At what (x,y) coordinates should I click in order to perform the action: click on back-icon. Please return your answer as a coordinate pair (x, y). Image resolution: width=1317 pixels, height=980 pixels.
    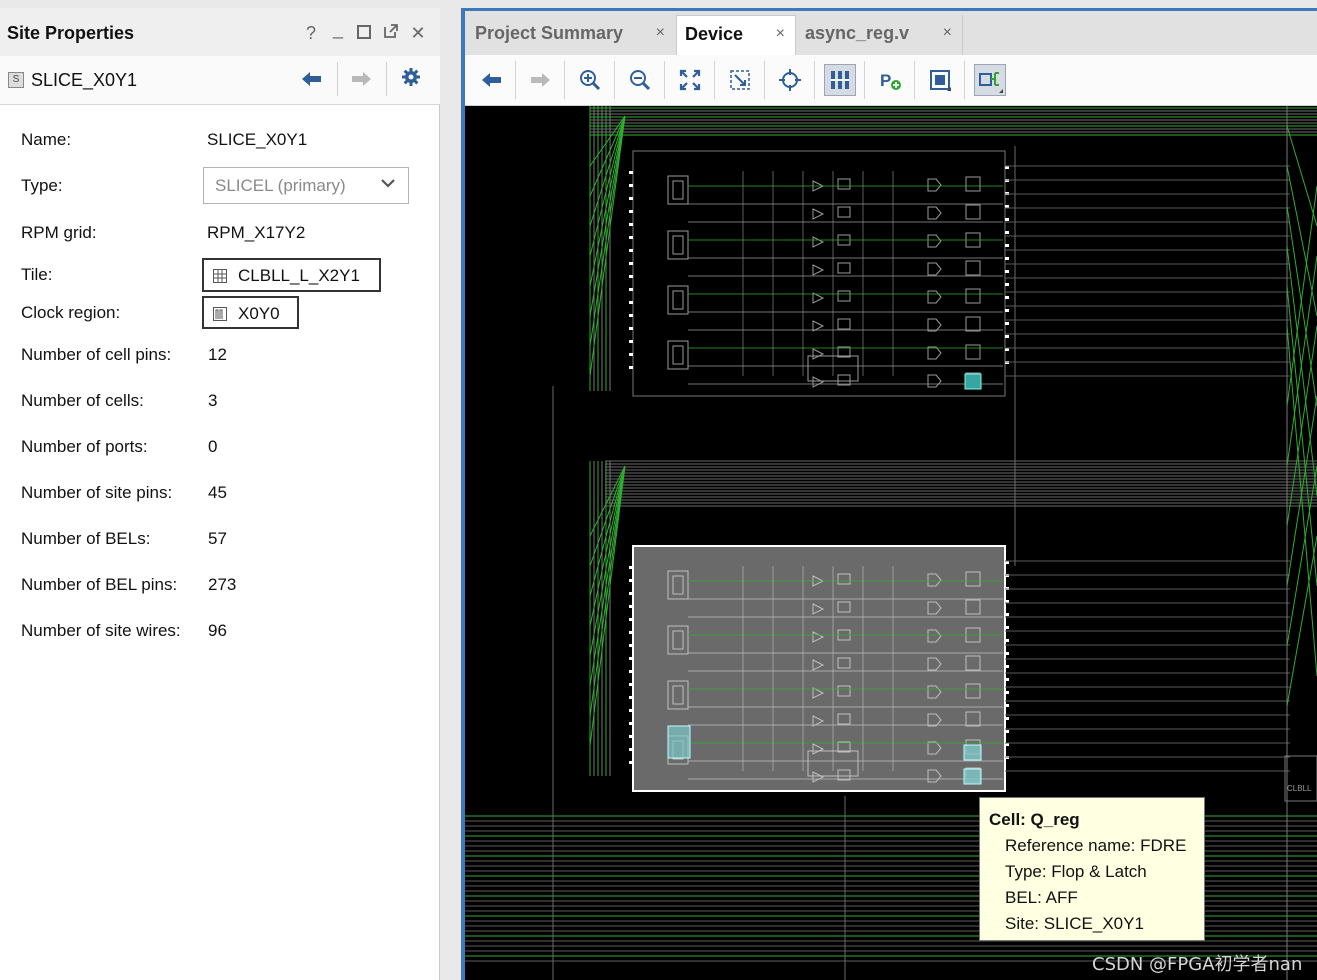
    Looking at the image, I should click on (491, 80).